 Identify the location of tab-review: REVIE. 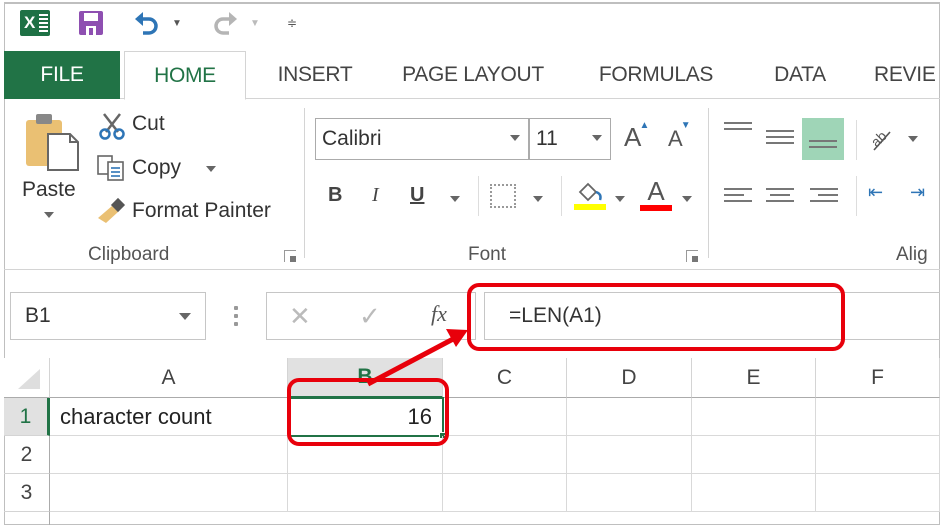
(909, 75).